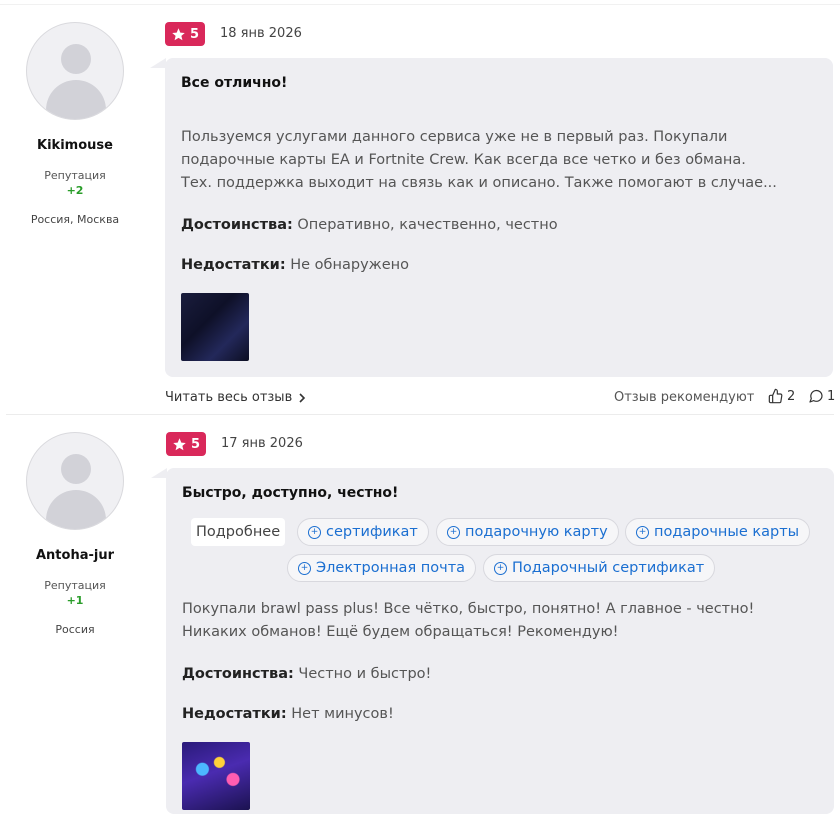 The image size is (840, 814). What do you see at coordinates (816, 396) in the screenshot?
I see `comment-icon` at bounding box center [816, 396].